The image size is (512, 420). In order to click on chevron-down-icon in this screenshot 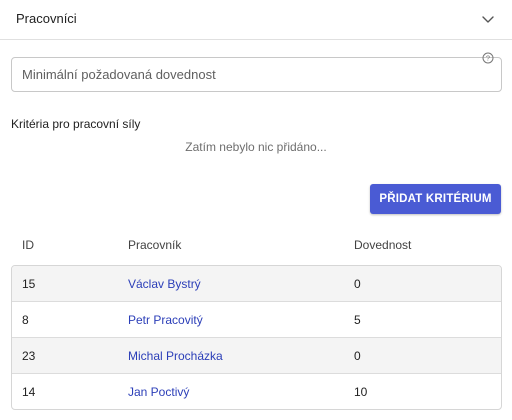, I will do `click(488, 19)`.